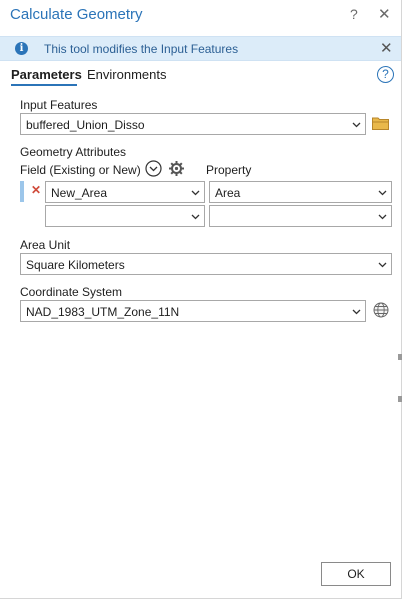  I want to click on coordinate-system-dropdown: NAD_1983_UTM_Zone_11N, so click(193, 311).